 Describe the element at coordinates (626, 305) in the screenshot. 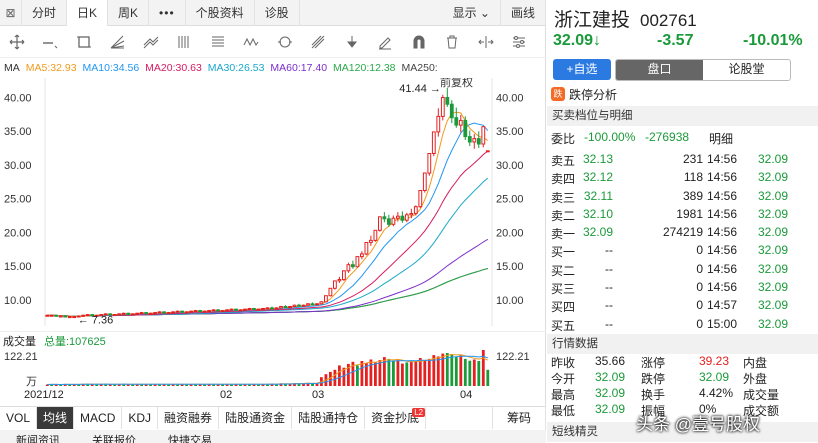

I see `order-book-row: 买四 -- 0` at that location.